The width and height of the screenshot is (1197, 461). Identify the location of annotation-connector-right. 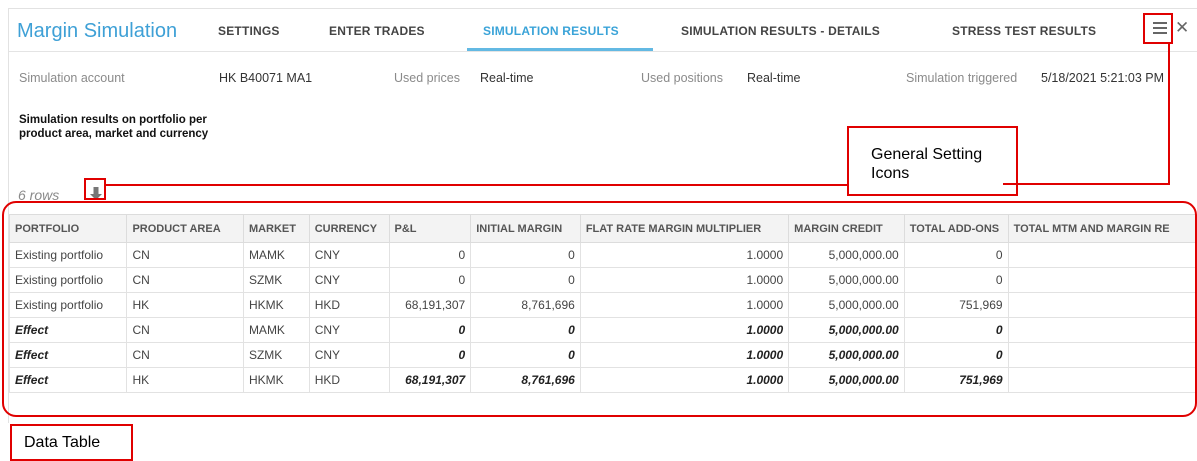
(1086, 184).